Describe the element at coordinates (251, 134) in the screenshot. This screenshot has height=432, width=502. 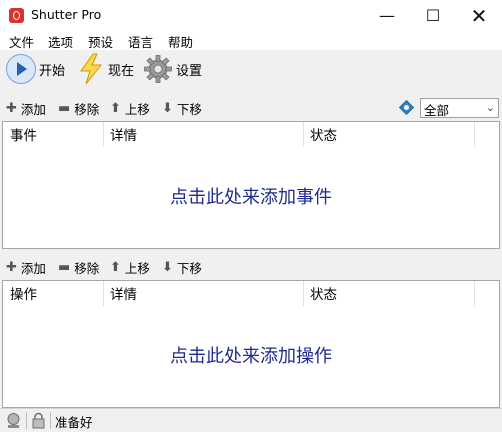
I see `events-table-header: 事件 详情 状态` at that location.